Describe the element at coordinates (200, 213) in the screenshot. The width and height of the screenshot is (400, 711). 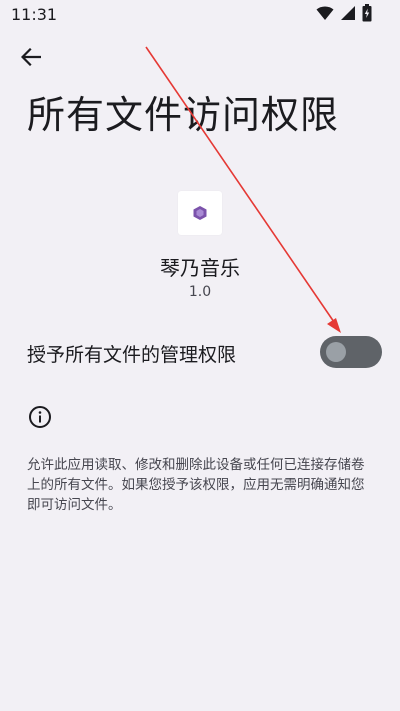
I see `app-icon` at that location.